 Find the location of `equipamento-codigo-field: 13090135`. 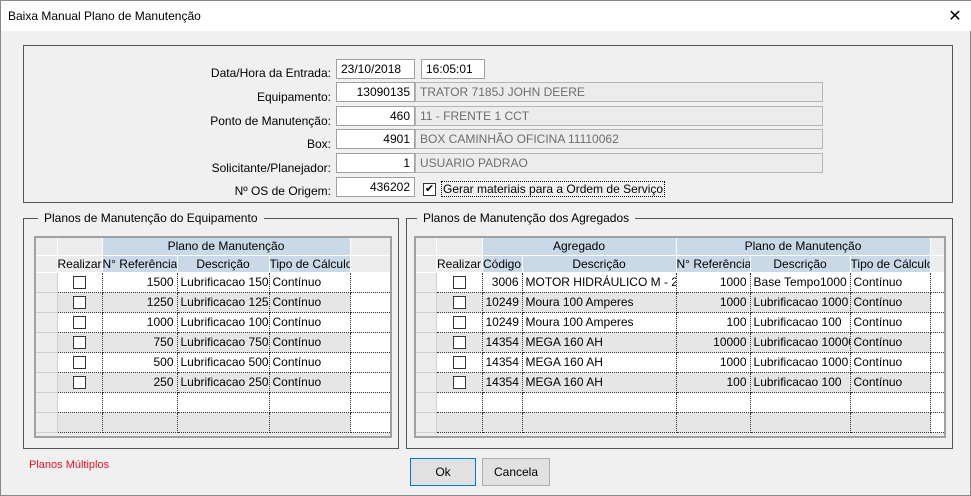

equipamento-codigo-field: 13090135 is located at coordinates (375, 92).